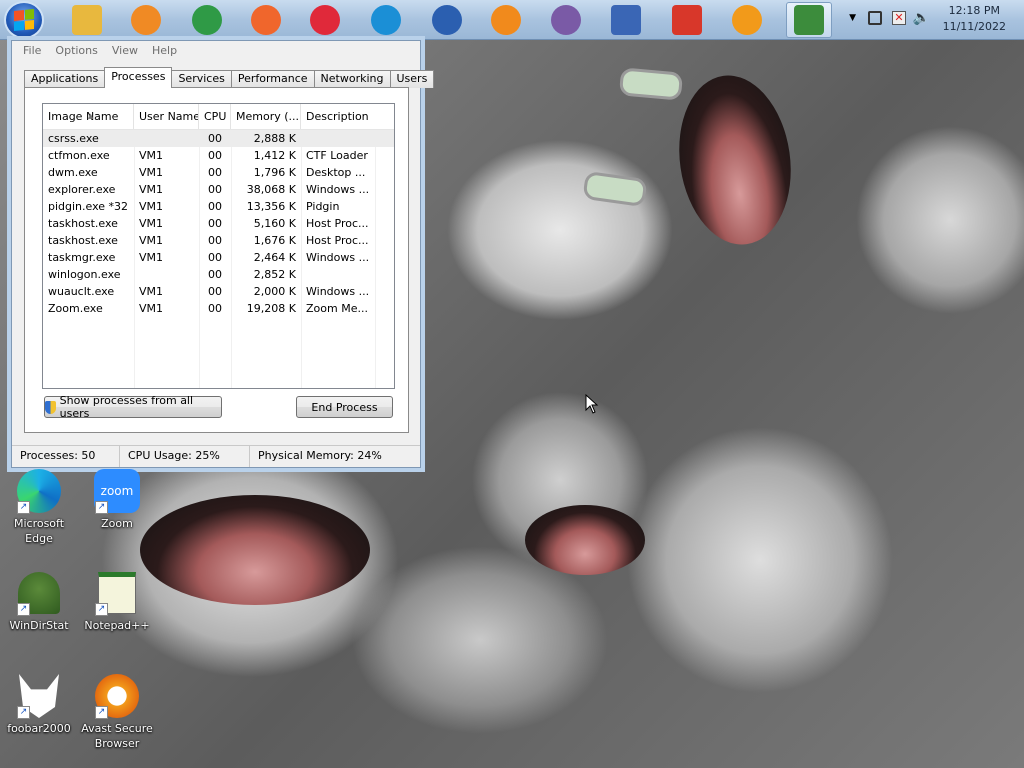 The height and width of the screenshot is (768, 1024). Describe the element at coordinates (65, 79) in the screenshot. I see `tab-applications: Applications` at that location.